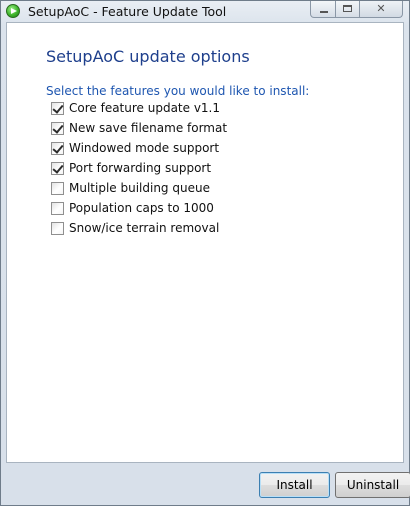  I want to click on button-bar: Install Uninstall, so click(205, 484).